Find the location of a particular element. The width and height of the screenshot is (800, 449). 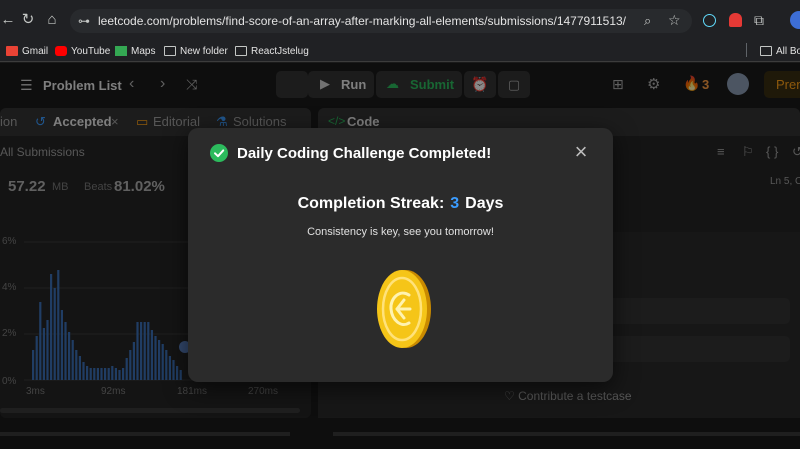

back-icon: ← is located at coordinates (8, 20).